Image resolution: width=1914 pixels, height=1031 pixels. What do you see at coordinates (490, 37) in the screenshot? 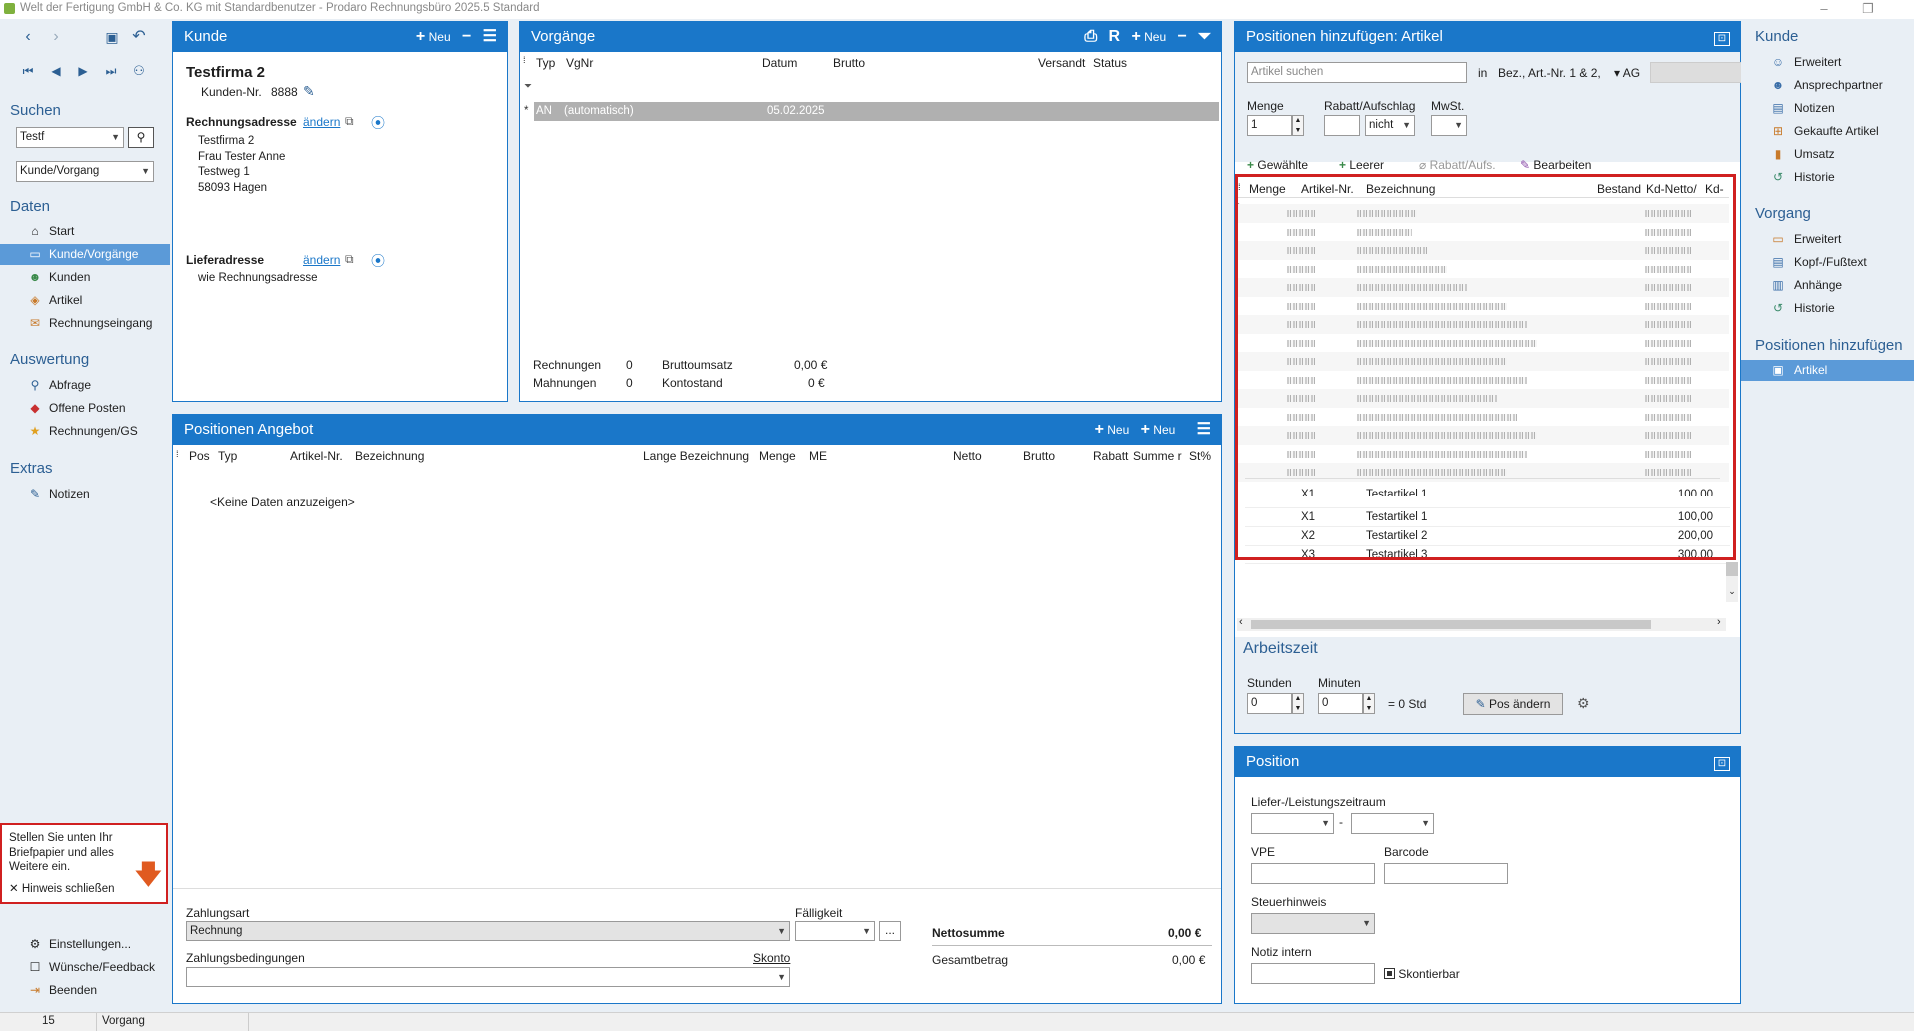
I see `menu-icon: ☰` at bounding box center [490, 37].